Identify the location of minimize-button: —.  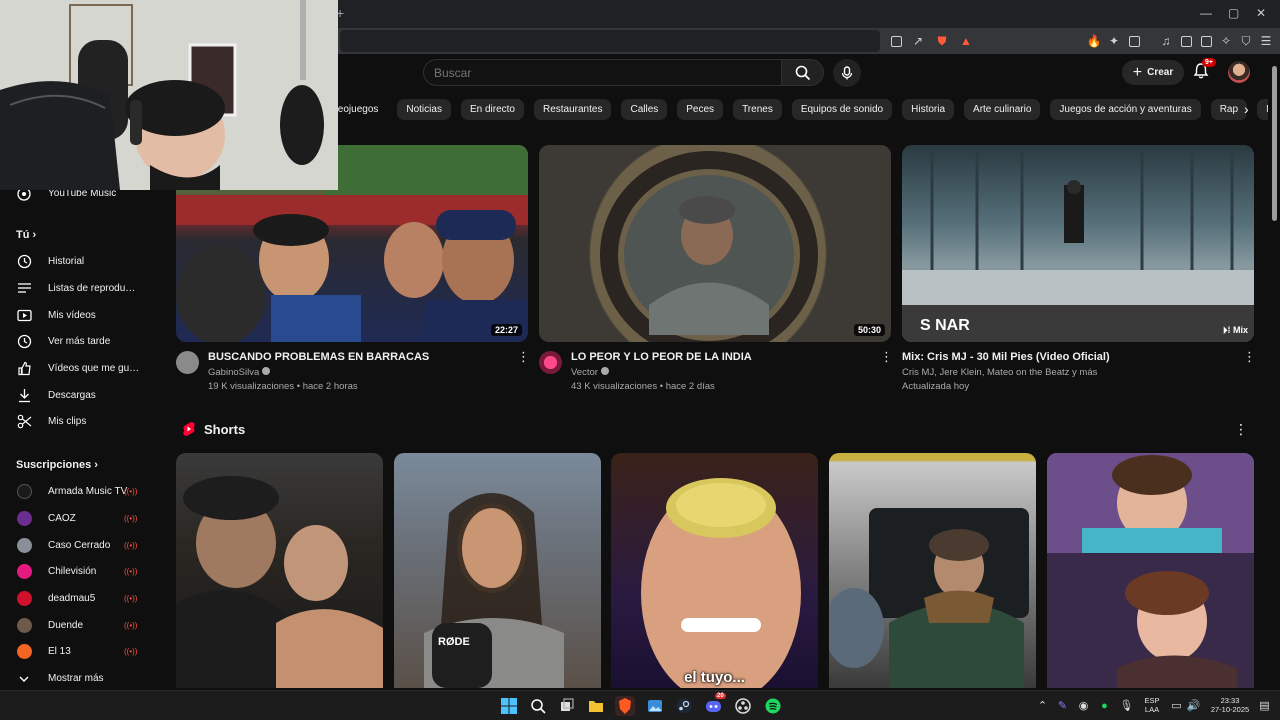
(1206, 13).